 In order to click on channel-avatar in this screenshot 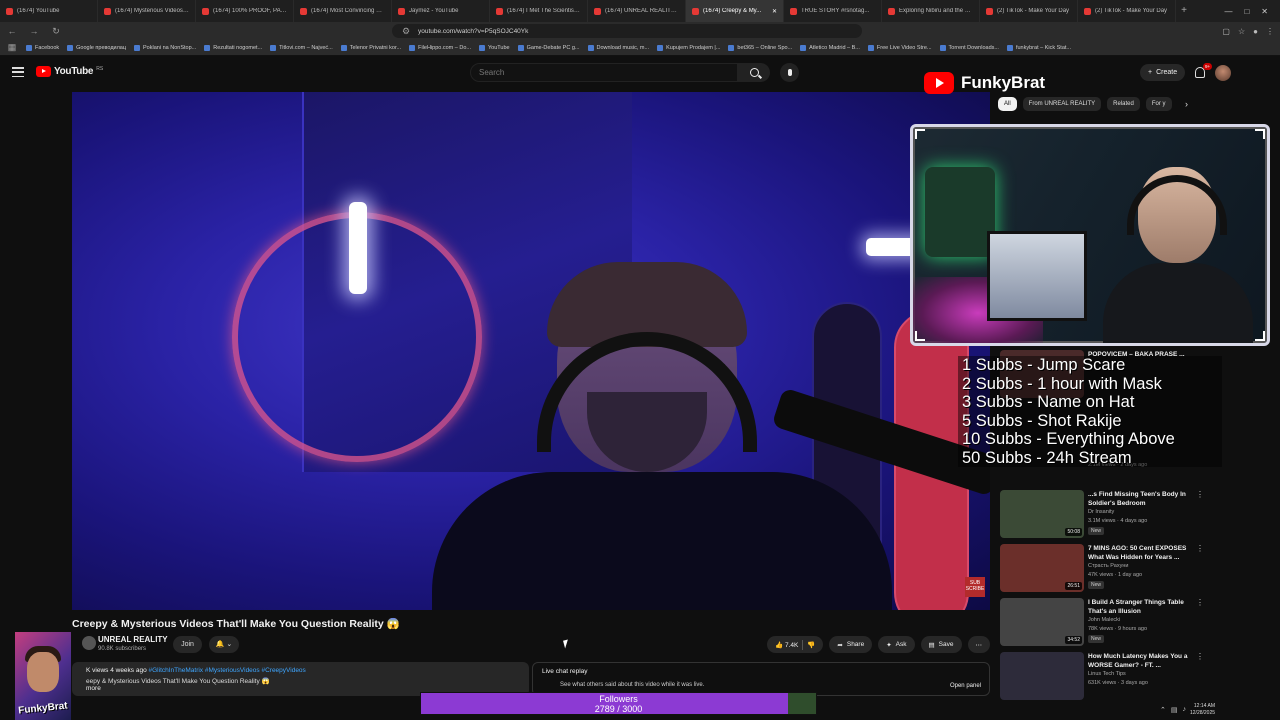, I will do `click(89, 643)`.